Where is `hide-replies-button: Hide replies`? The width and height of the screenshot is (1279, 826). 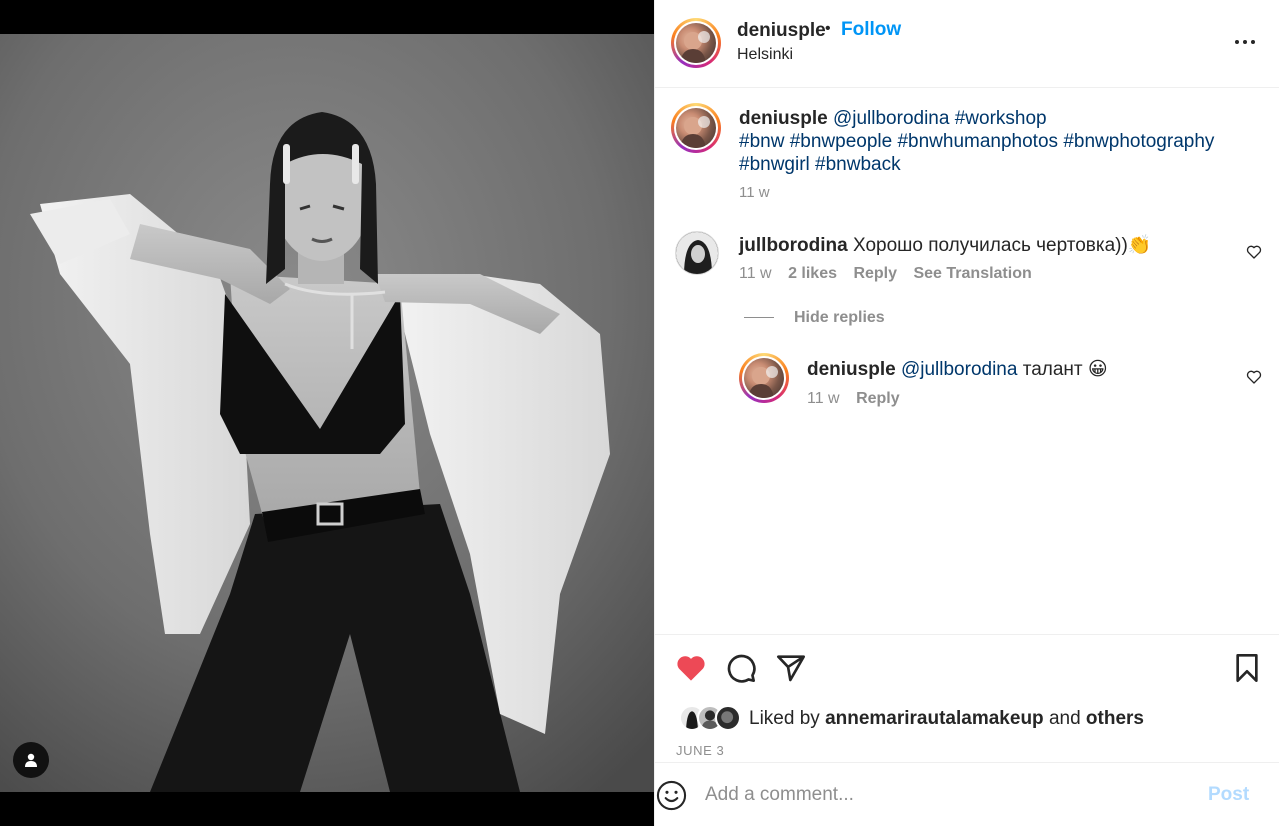
hide-replies-button: Hide replies is located at coordinates (814, 318).